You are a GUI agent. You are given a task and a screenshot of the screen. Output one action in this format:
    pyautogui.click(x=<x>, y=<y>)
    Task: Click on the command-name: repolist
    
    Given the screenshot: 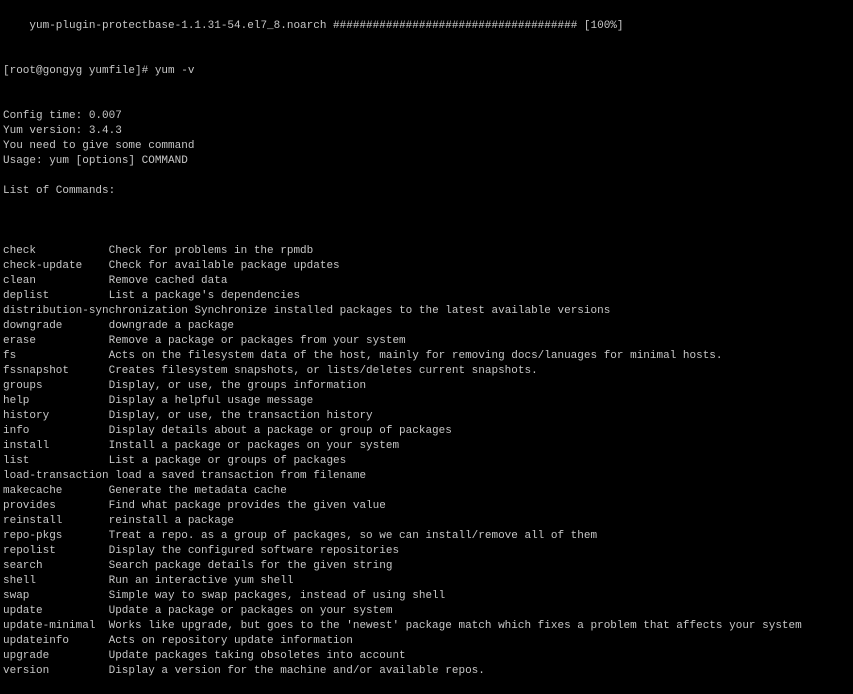 What is the action you would take?
    pyautogui.click(x=29, y=551)
    